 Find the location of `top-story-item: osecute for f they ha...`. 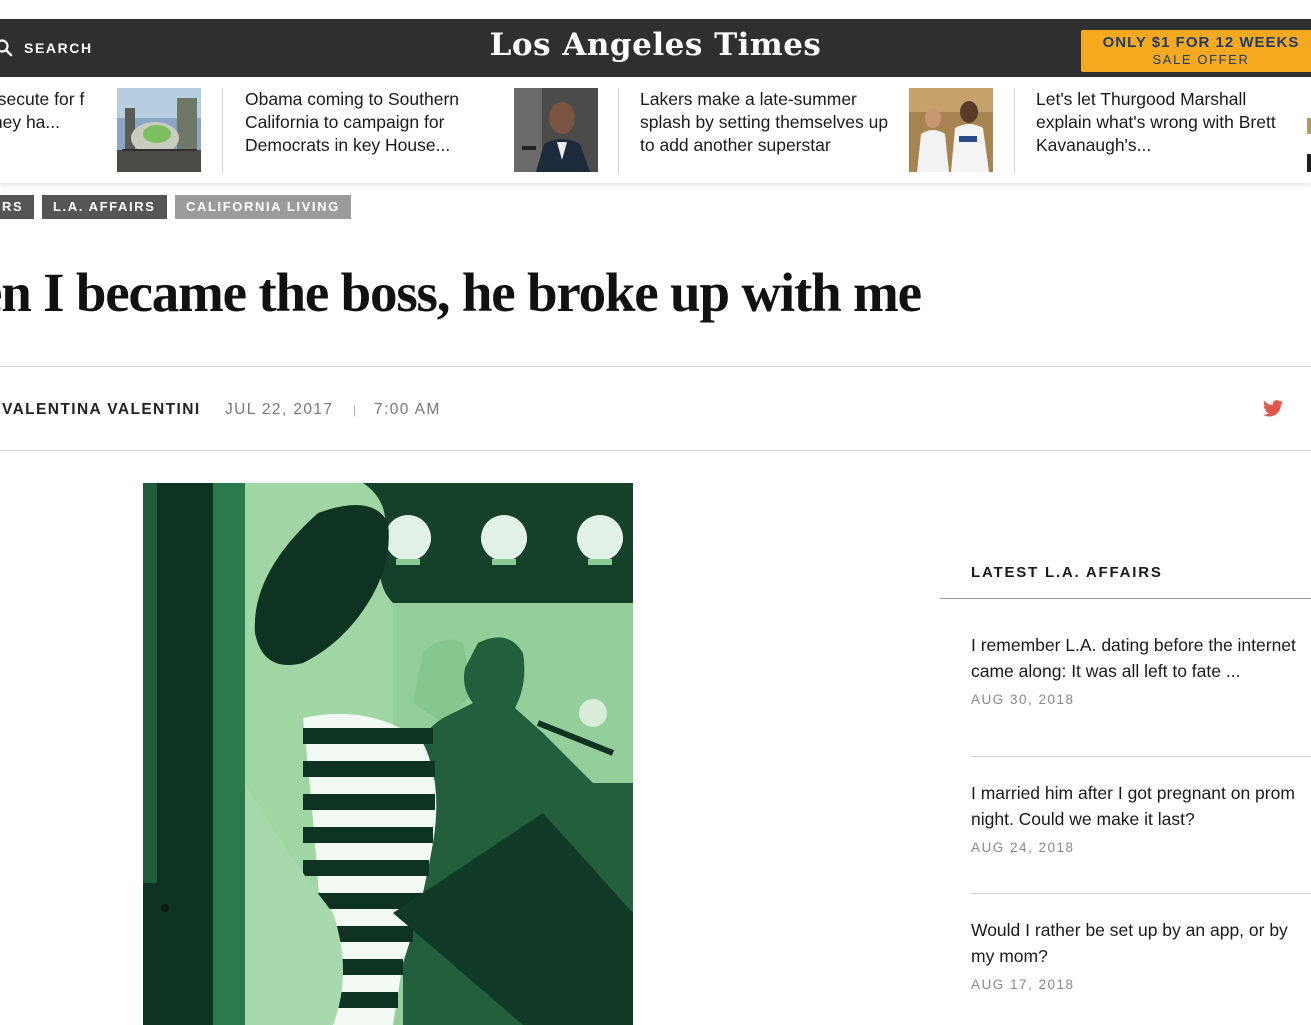

top-story-item: osecute for f they ha... is located at coordinates (105, 130).